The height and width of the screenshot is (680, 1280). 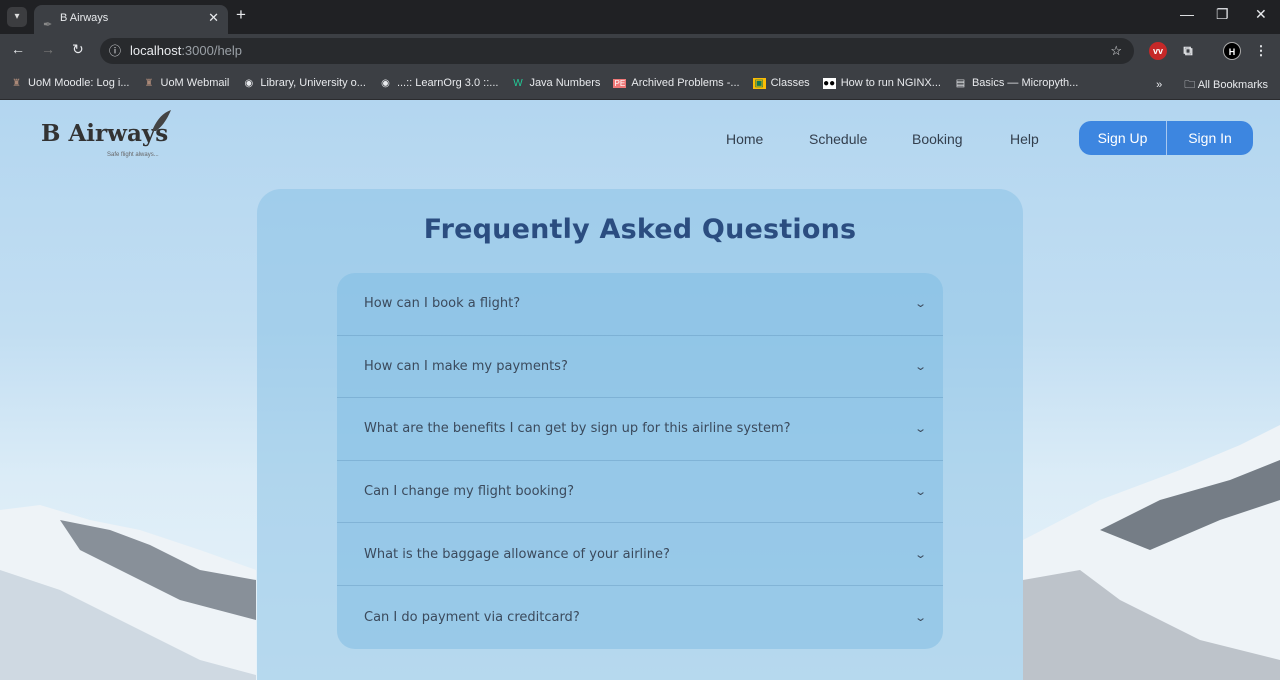 What do you see at coordinates (1190, 85) in the screenshot?
I see `folder-icon: 🗀` at bounding box center [1190, 85].